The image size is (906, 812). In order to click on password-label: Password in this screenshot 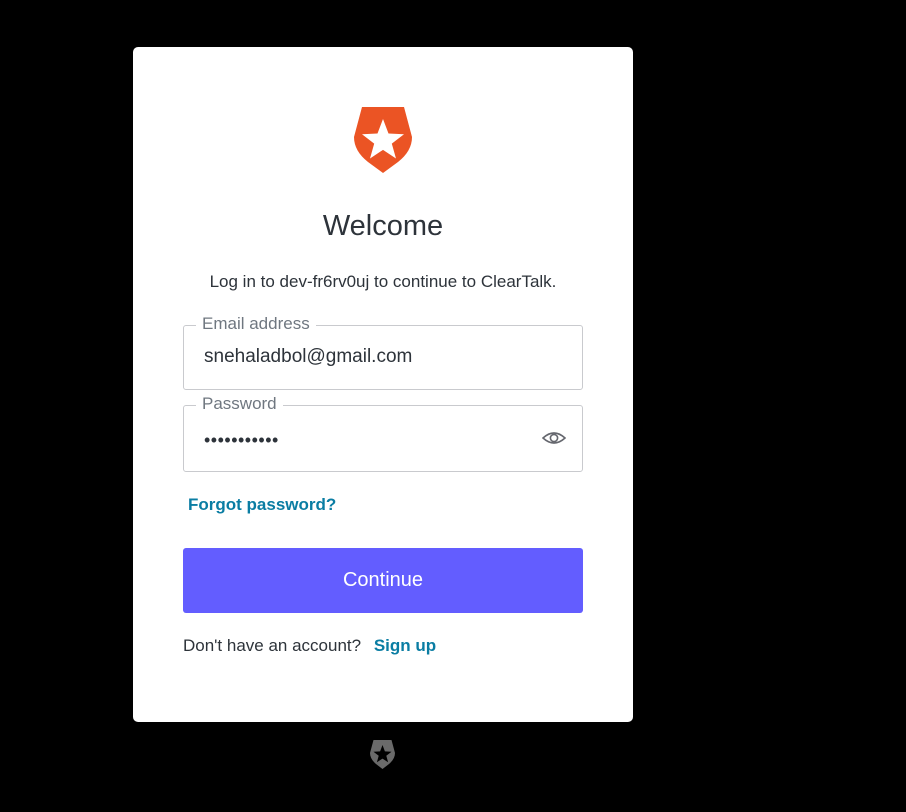, I will do `click(239, 404)`.